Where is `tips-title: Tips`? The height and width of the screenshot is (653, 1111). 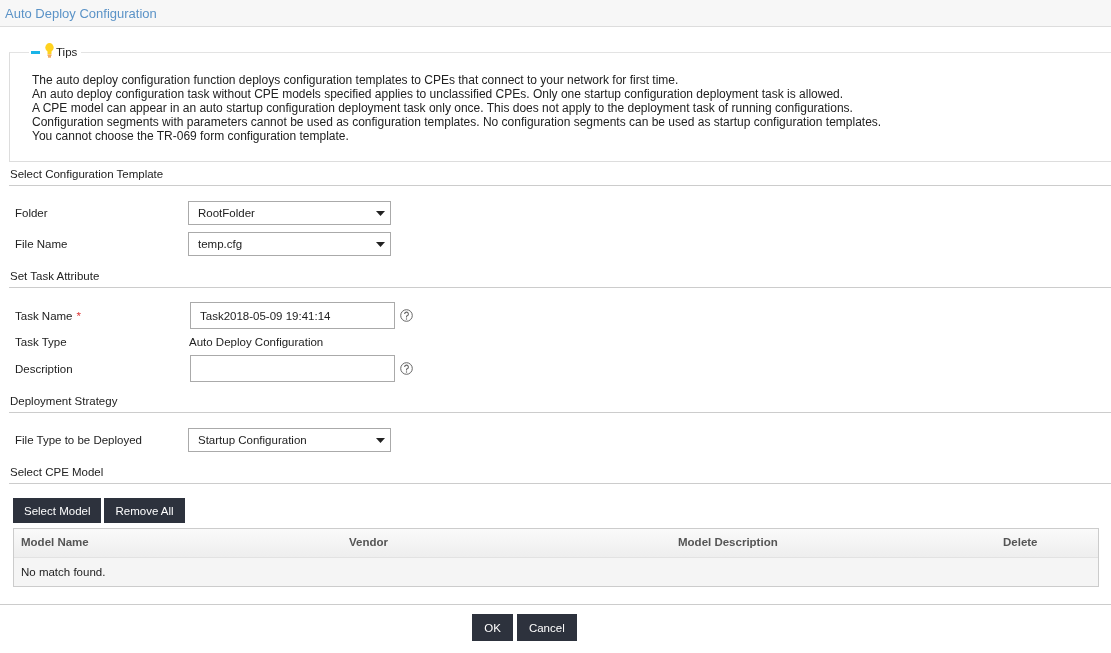
tips-title: Tips is located at coordinates (67, 52).